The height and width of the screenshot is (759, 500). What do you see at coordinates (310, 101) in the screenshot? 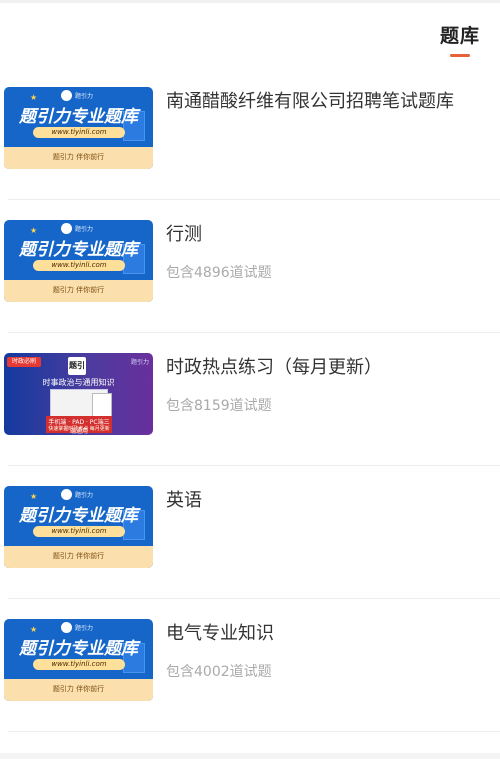
I see `item-title: 南通醋酸纤维有限公司招聘笔试题库` at bounding box center [310, 101].